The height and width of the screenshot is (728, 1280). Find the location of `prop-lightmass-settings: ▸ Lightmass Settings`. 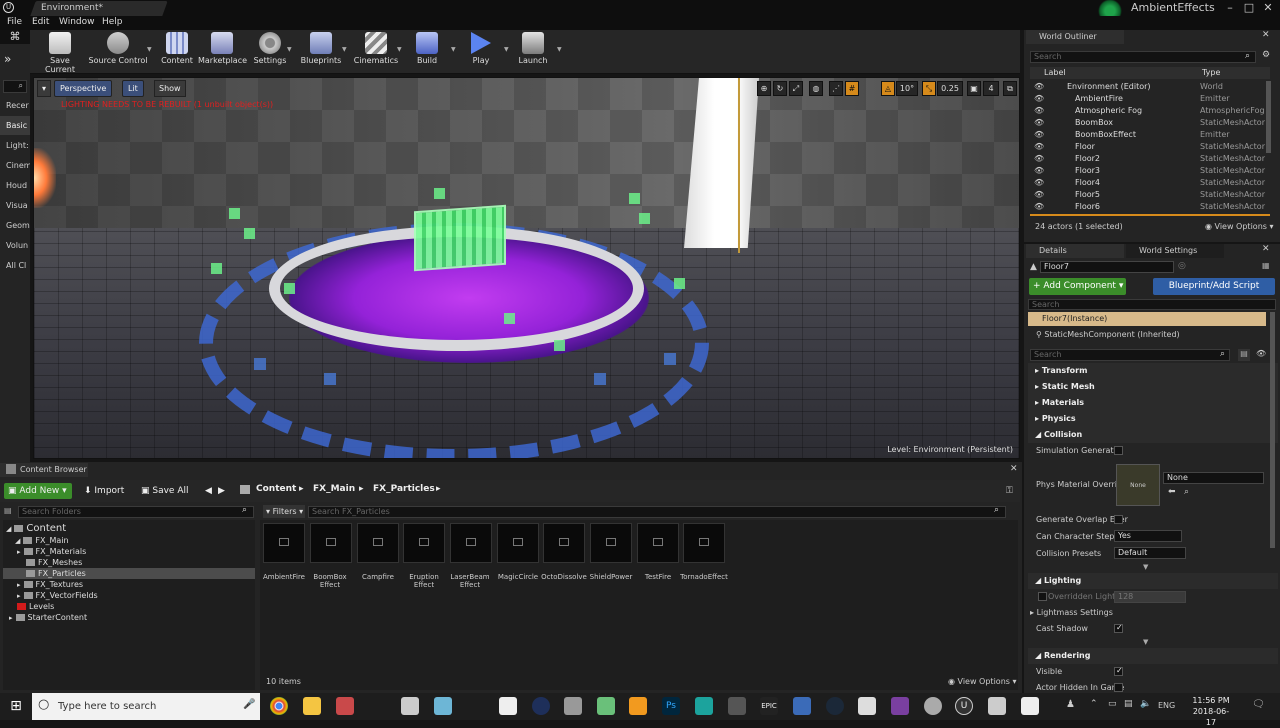

prop-lightmass-settings: ▸ Lightmass Settings is located at coordinates (1071, 612).